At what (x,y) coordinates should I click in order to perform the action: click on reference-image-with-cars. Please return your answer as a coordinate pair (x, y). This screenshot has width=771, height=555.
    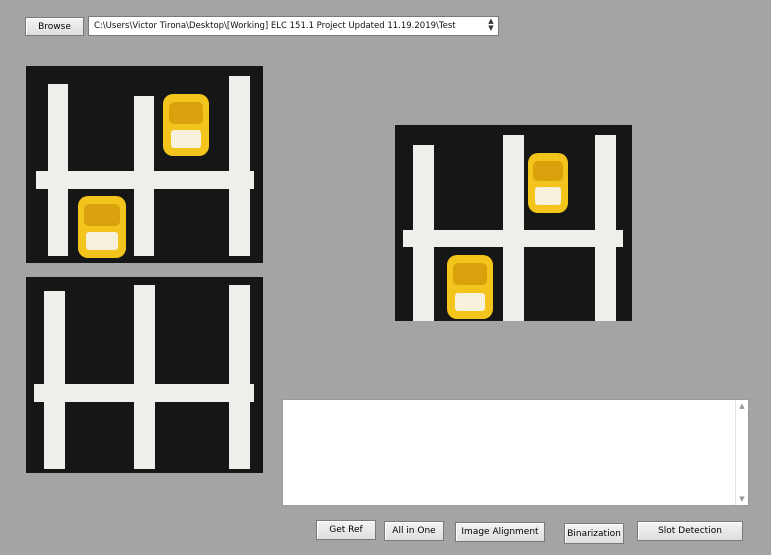
    Looking at the image, I should click on (144, 164).